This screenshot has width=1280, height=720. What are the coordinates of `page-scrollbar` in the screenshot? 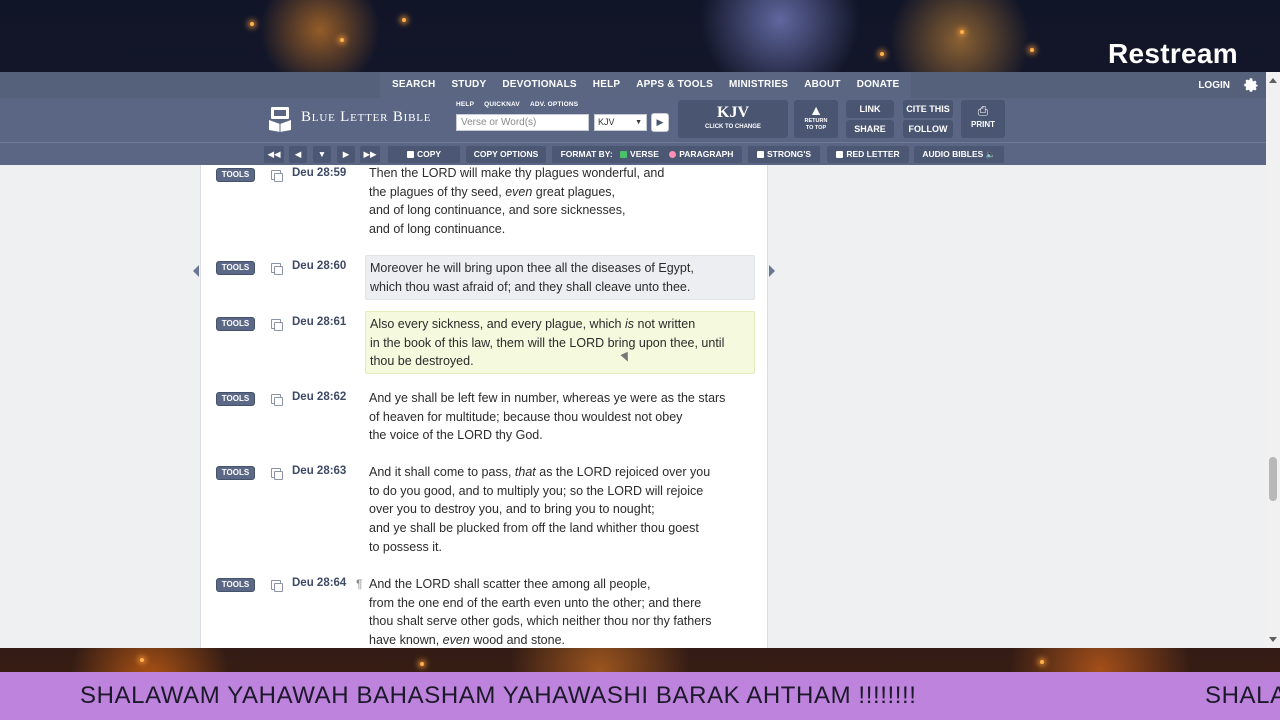 It's located at (1273, 360).